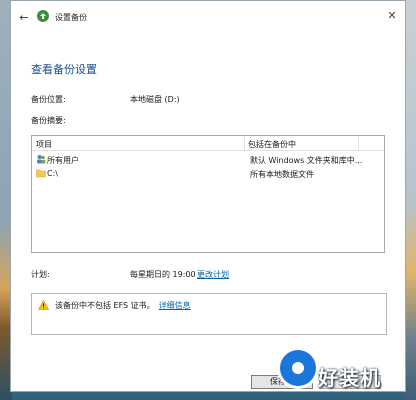 This screenshot has height=400, width=416. What do you see at coordinates (298, 368) in the screenshot?
I see `watermark-logo-dot` at bounding box center [298, 368].